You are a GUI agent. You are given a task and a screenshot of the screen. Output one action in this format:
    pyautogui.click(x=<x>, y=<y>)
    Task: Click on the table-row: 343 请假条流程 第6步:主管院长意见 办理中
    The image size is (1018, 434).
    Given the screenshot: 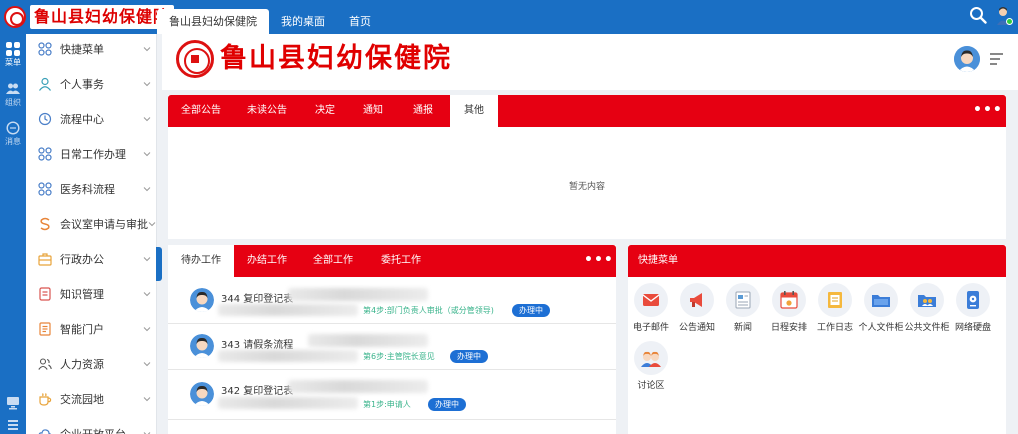 What is the action you would take?
    pyautogui.click(x=392, y=347)
    